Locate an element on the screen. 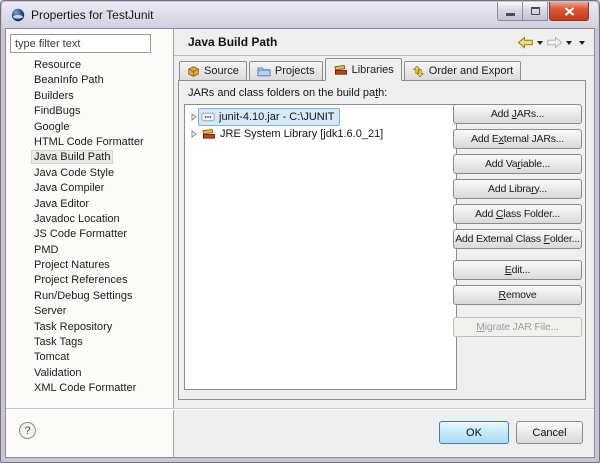 This screenshot has width=600, height=463. forward-dropdown-icon is located at coordinates (569, 44).